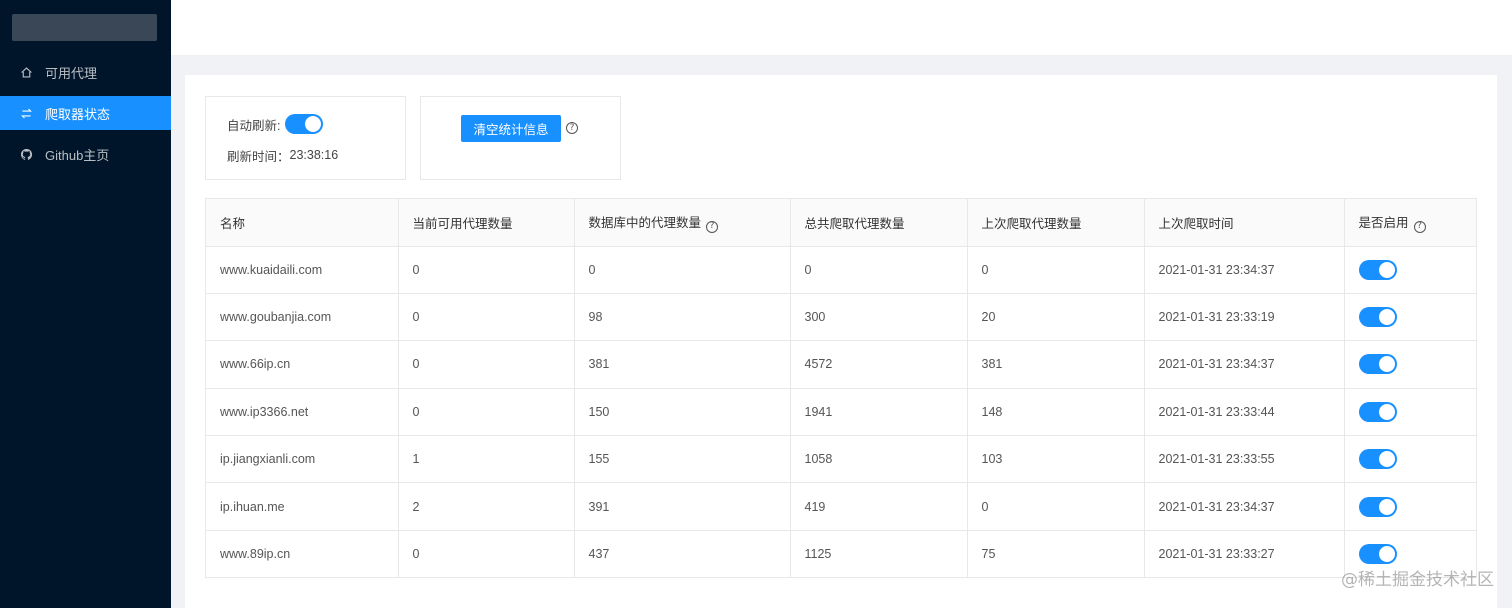  What do you see at coordinates (1410, 223) in the screenshot?
I see `column-header-enabled: 是否启用?` at bounding box center [1410, 223].